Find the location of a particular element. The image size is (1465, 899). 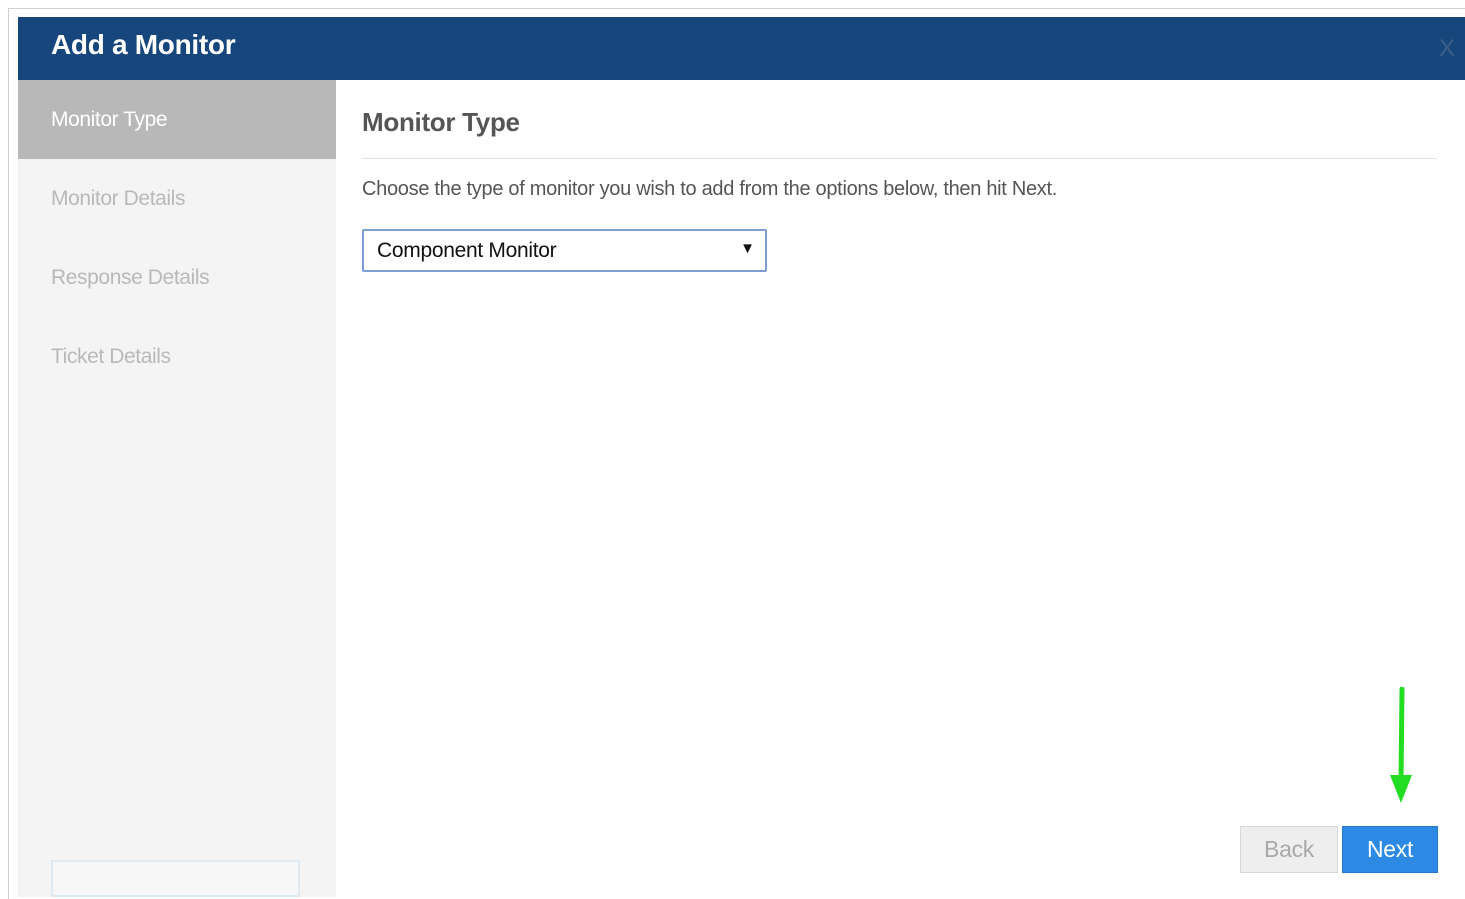

step-ticket-details: Ticket Details is located at coordinates (177, 356).